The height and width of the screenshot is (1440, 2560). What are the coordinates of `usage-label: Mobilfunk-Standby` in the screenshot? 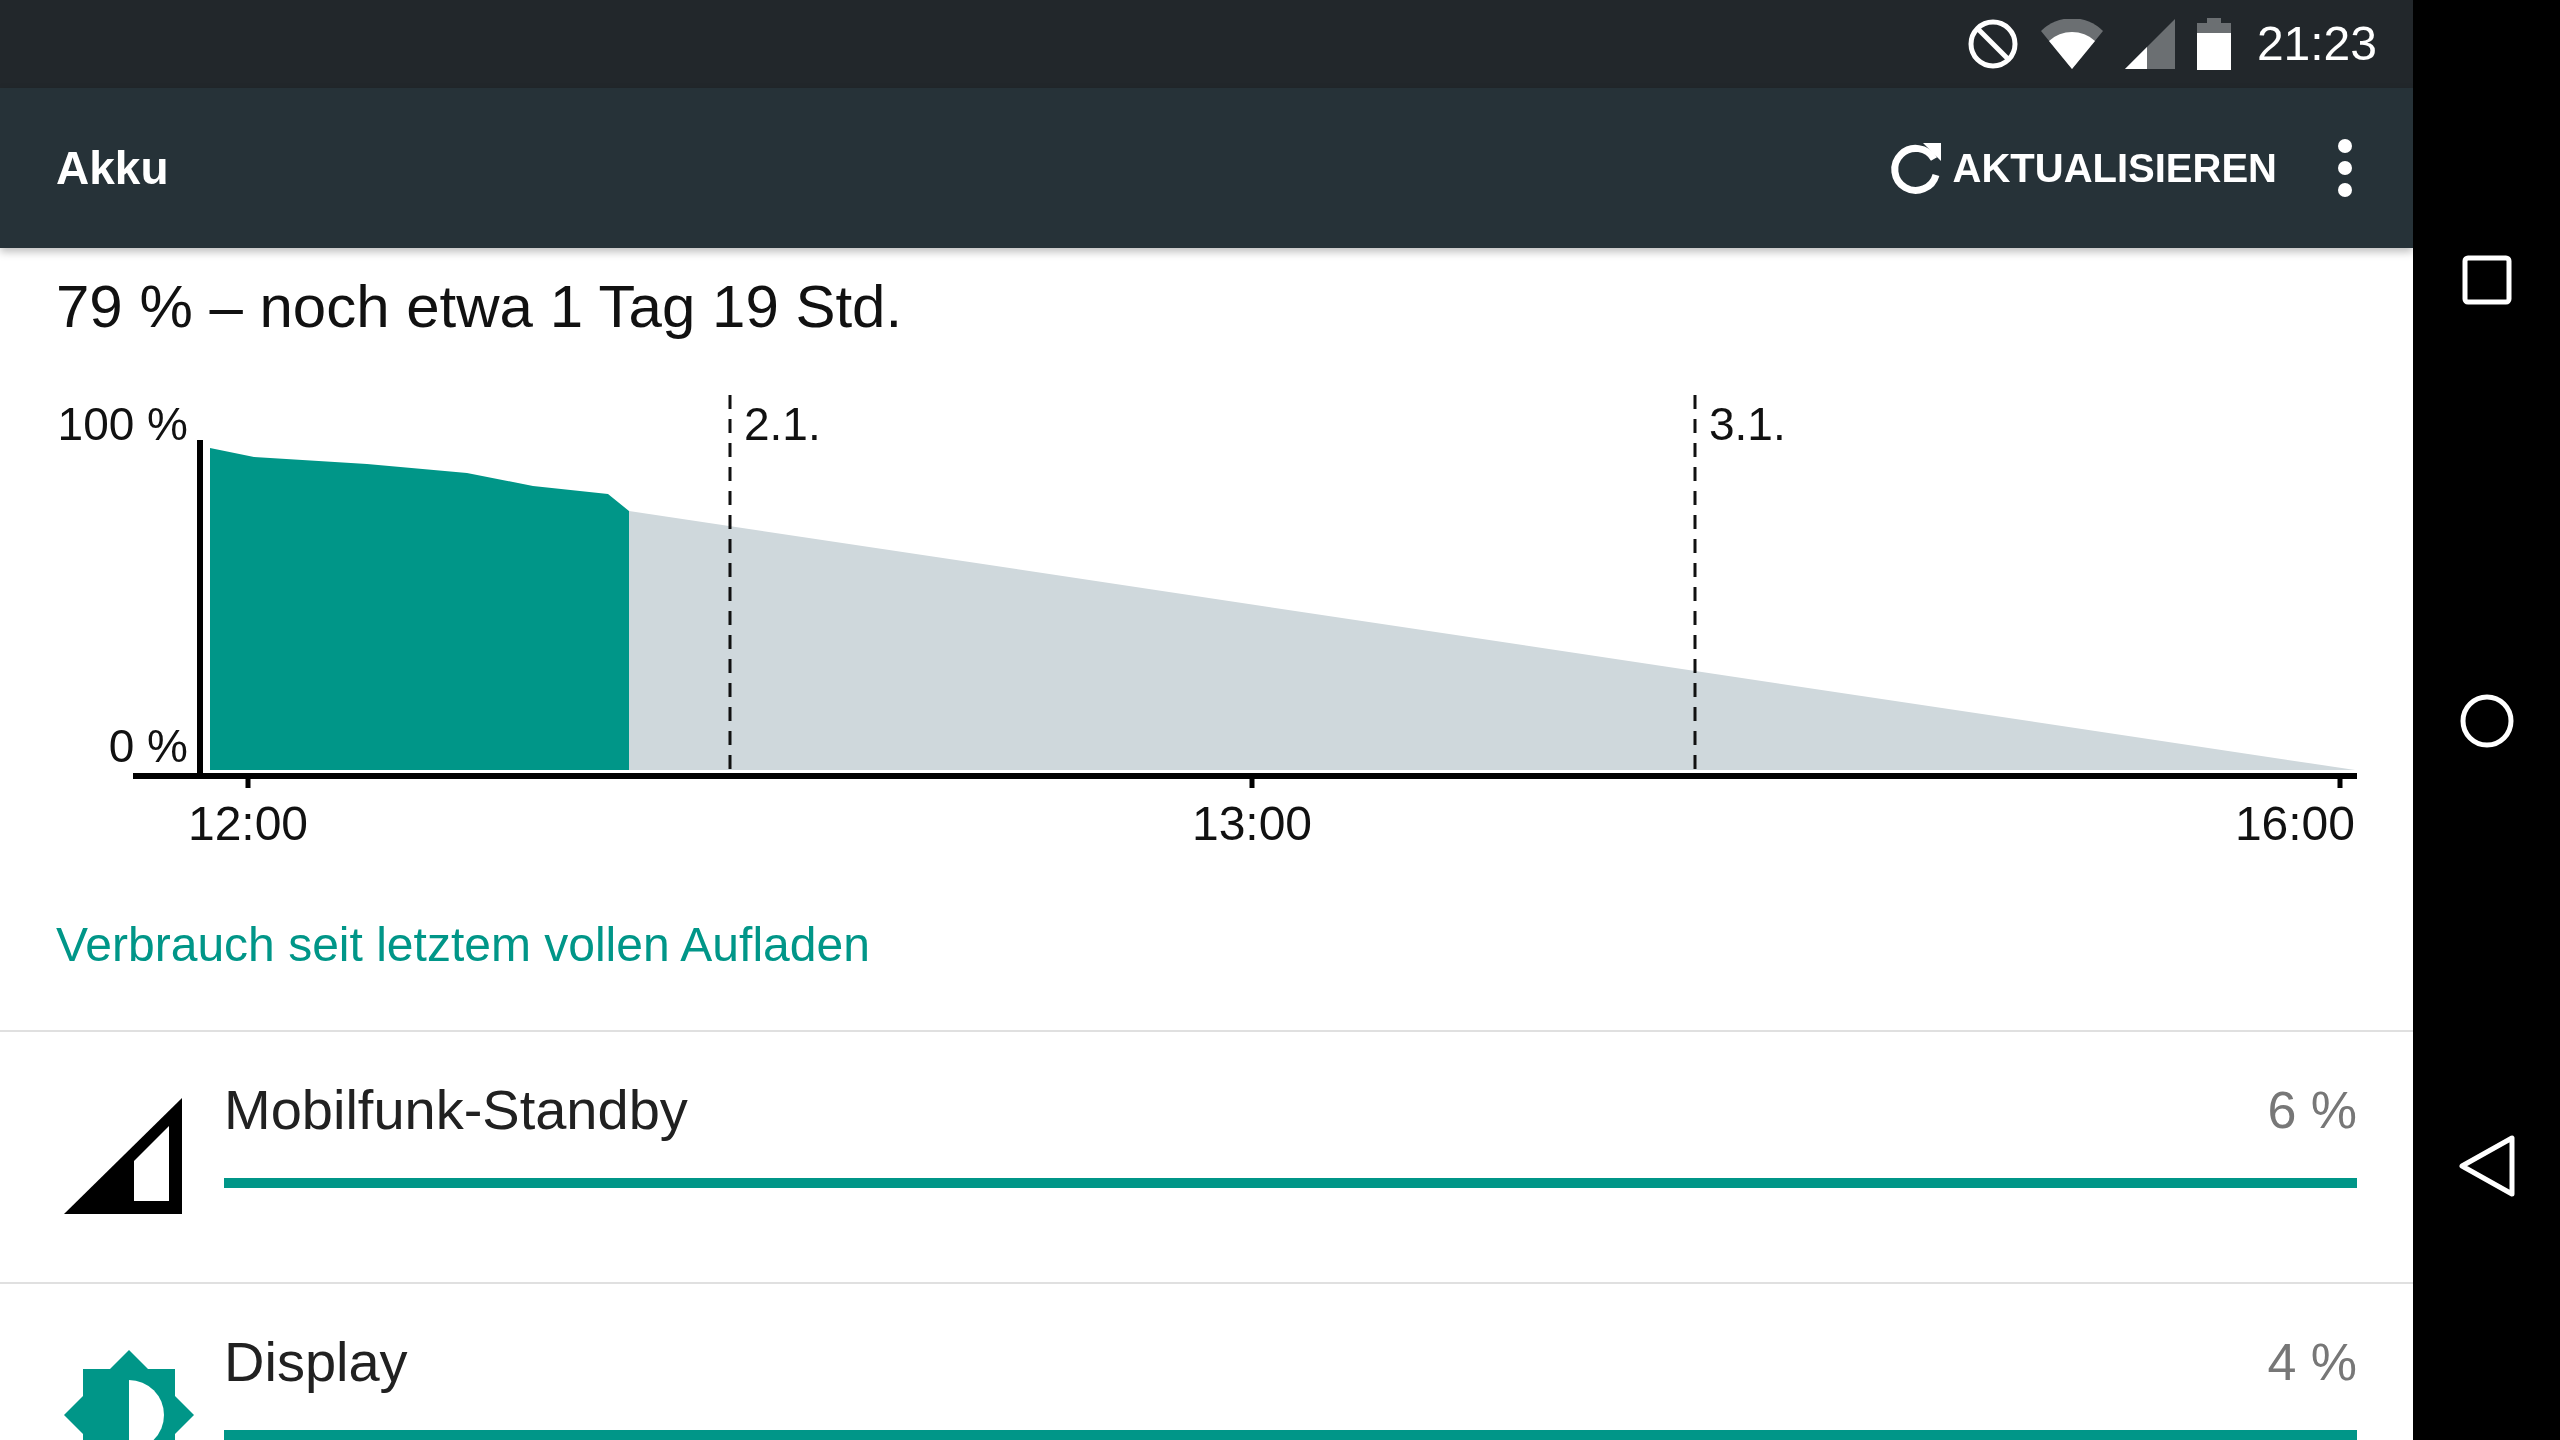 It's located at (456, 1110).